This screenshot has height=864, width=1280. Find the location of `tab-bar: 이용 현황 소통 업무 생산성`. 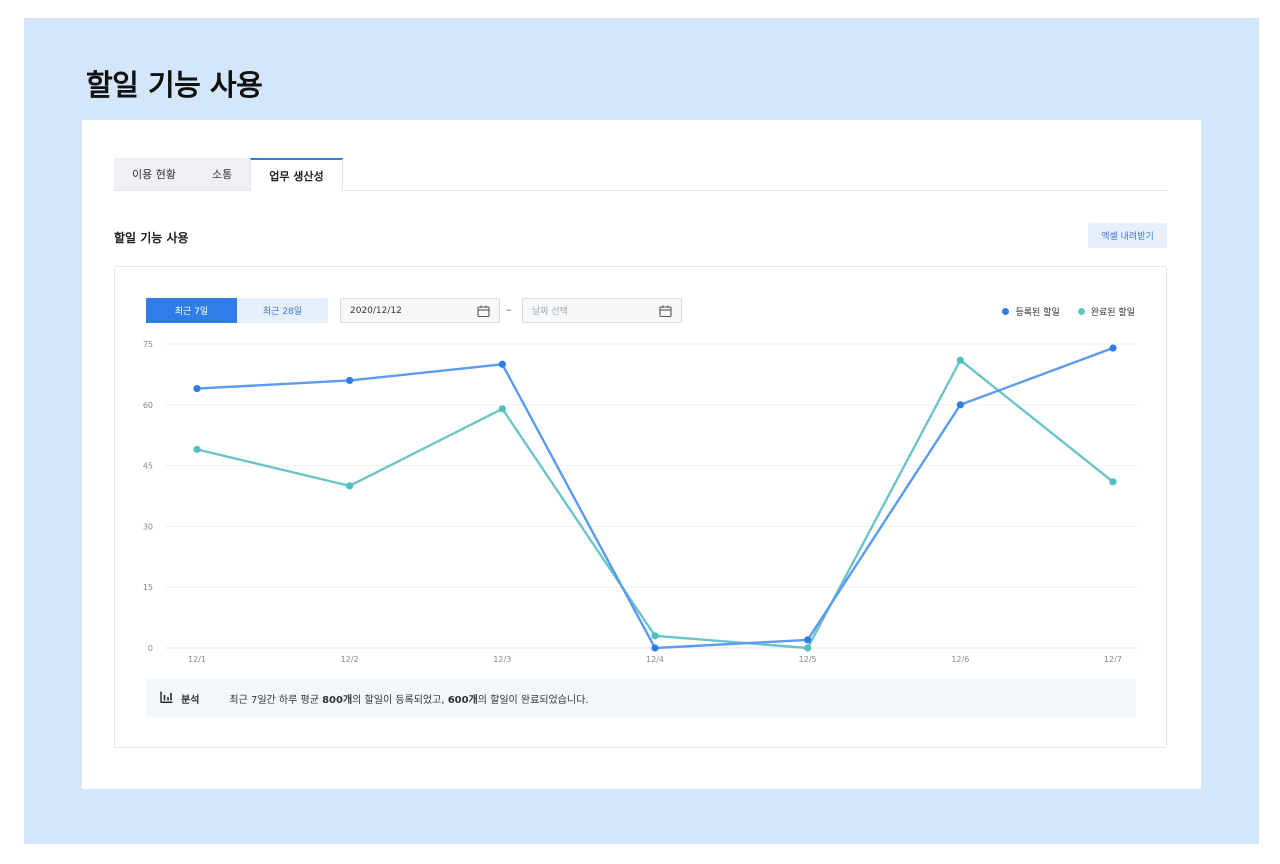

tab-bar: 이용 현황 소통 업무 생산성 is located at coordinates (640, 174).